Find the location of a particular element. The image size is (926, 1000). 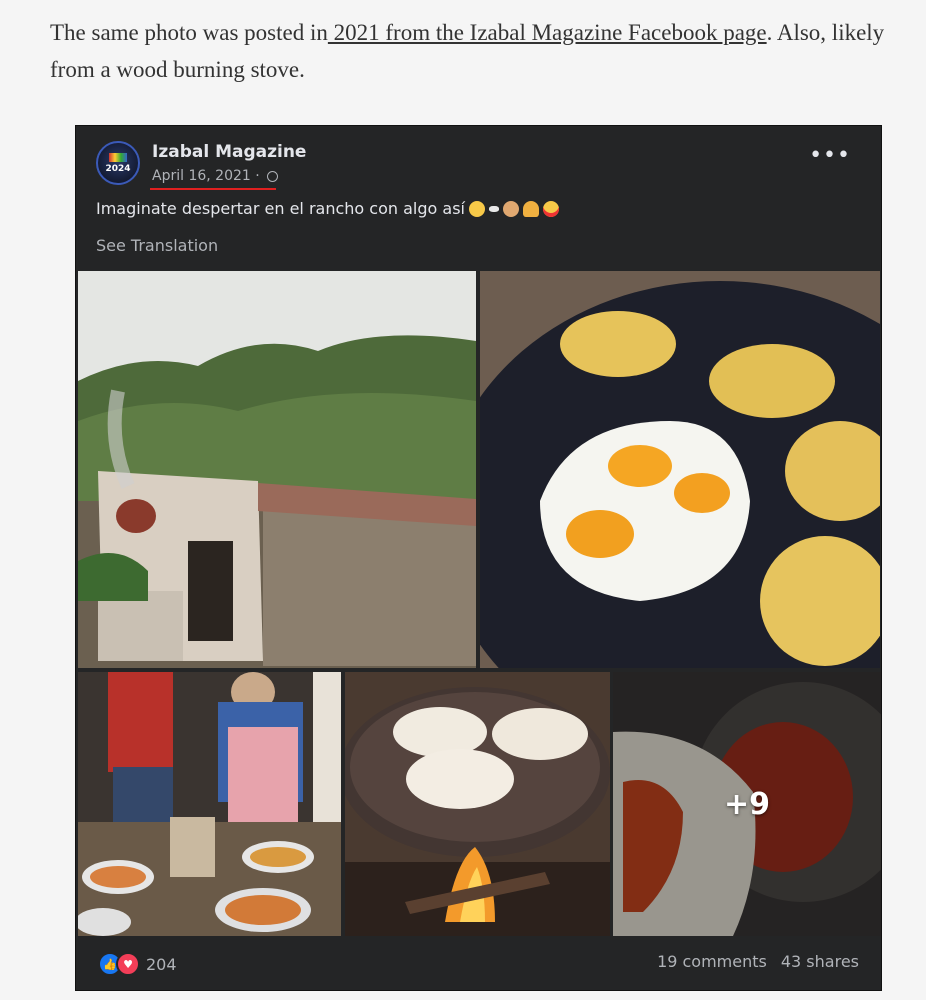

egg-emoji-icon is located at coordinates (493, 209).